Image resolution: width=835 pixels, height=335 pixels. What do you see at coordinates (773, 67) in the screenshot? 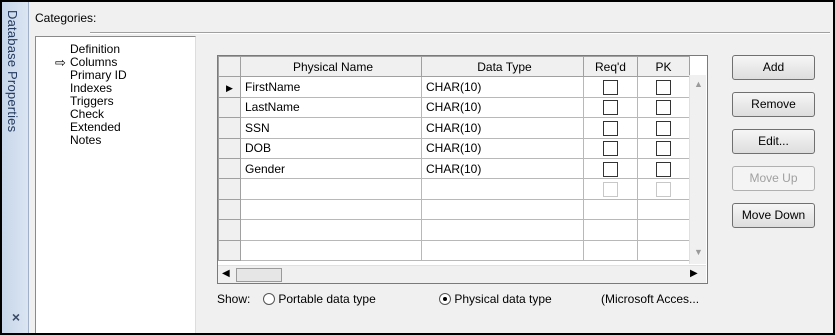
I see `add-button: Add` at bounding box center [773, 67].